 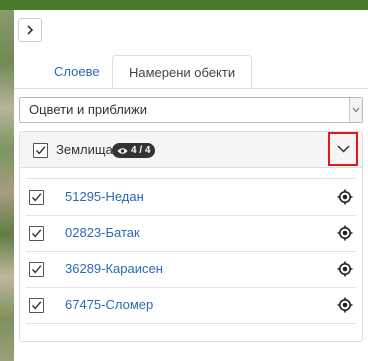 I want to click on item-link: 67475-Сломер, so click(x=109, y=305).